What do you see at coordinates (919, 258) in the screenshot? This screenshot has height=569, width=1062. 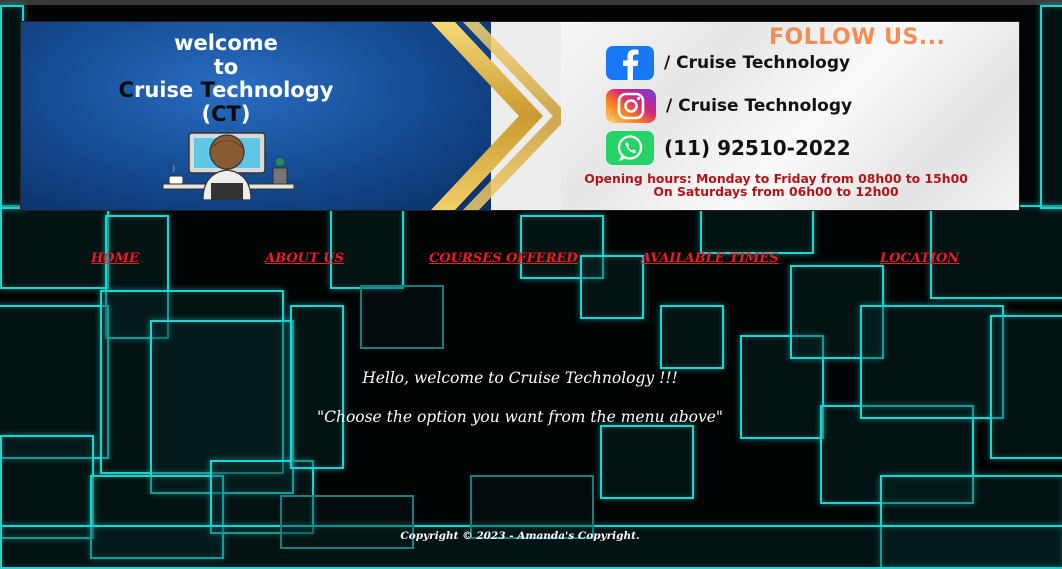 I see `nav-location: LOCATION` at bounding box center [919, 258].